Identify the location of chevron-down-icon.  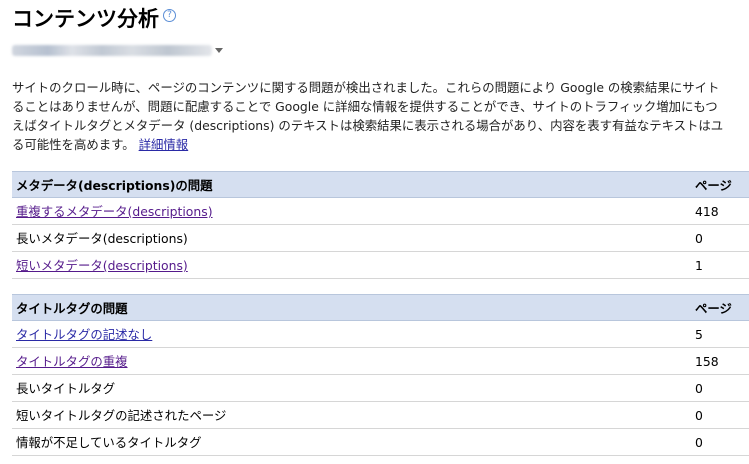
(219, 50).